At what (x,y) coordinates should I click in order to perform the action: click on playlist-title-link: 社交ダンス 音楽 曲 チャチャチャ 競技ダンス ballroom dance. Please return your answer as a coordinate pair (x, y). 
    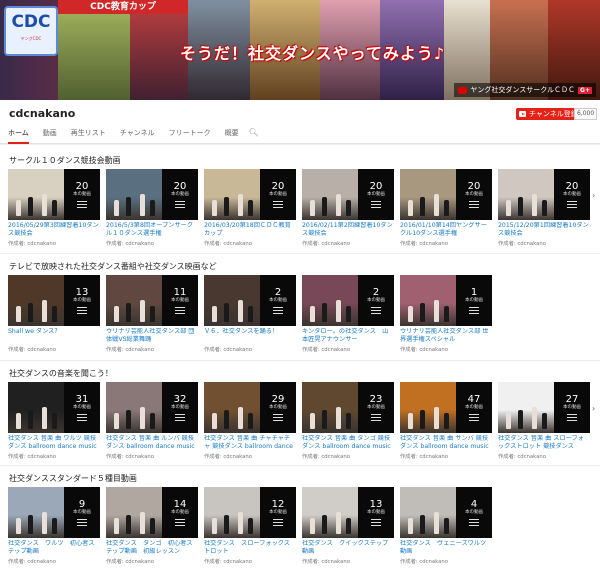
    Looking at the image, I should click on (250, 443).